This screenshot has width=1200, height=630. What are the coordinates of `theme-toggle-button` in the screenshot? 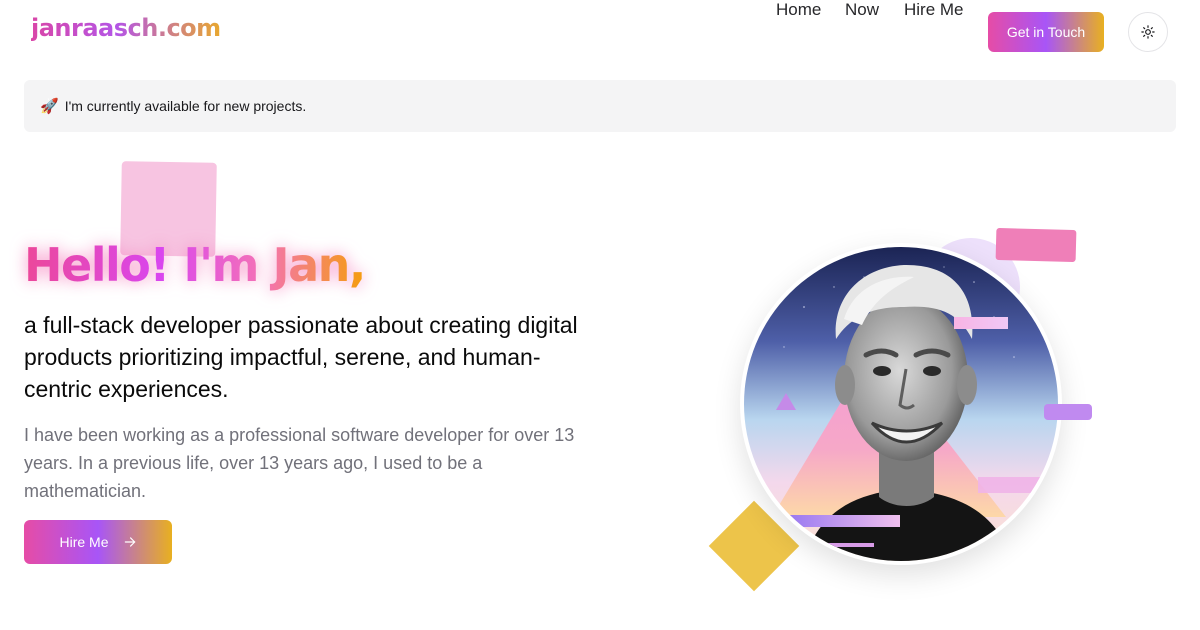 It's located at (1148, 32).